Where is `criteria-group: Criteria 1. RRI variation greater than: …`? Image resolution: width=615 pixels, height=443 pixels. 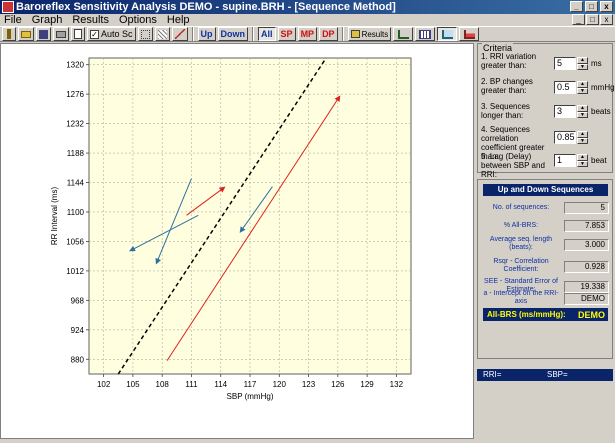 criteria-group: Criteria 1. RRI variation greater than: … is located at coordinates (546, 111).